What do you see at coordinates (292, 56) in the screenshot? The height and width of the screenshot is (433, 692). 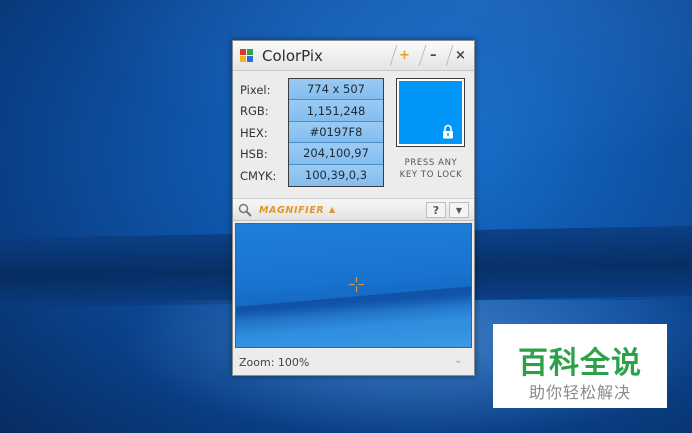 I see `window-title: ColorPix` at bounding box center [292, 56].